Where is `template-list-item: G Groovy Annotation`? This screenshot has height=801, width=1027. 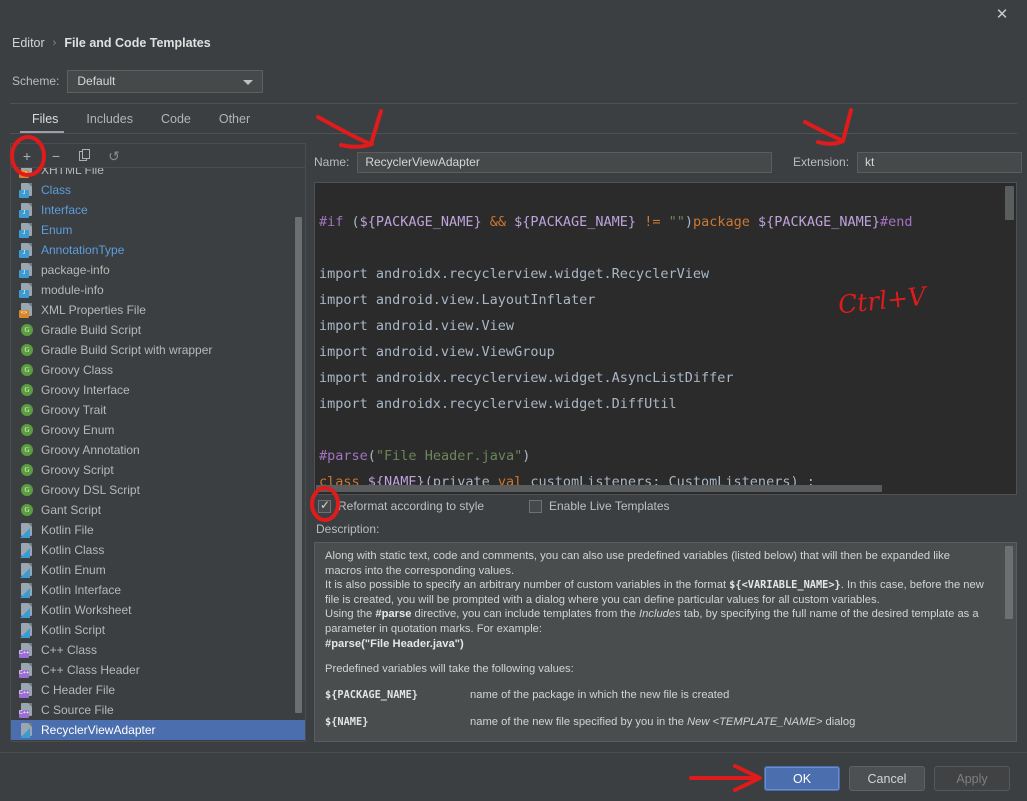 template-list-item: G Groovy Annotation is located at coordinates (158, 450).